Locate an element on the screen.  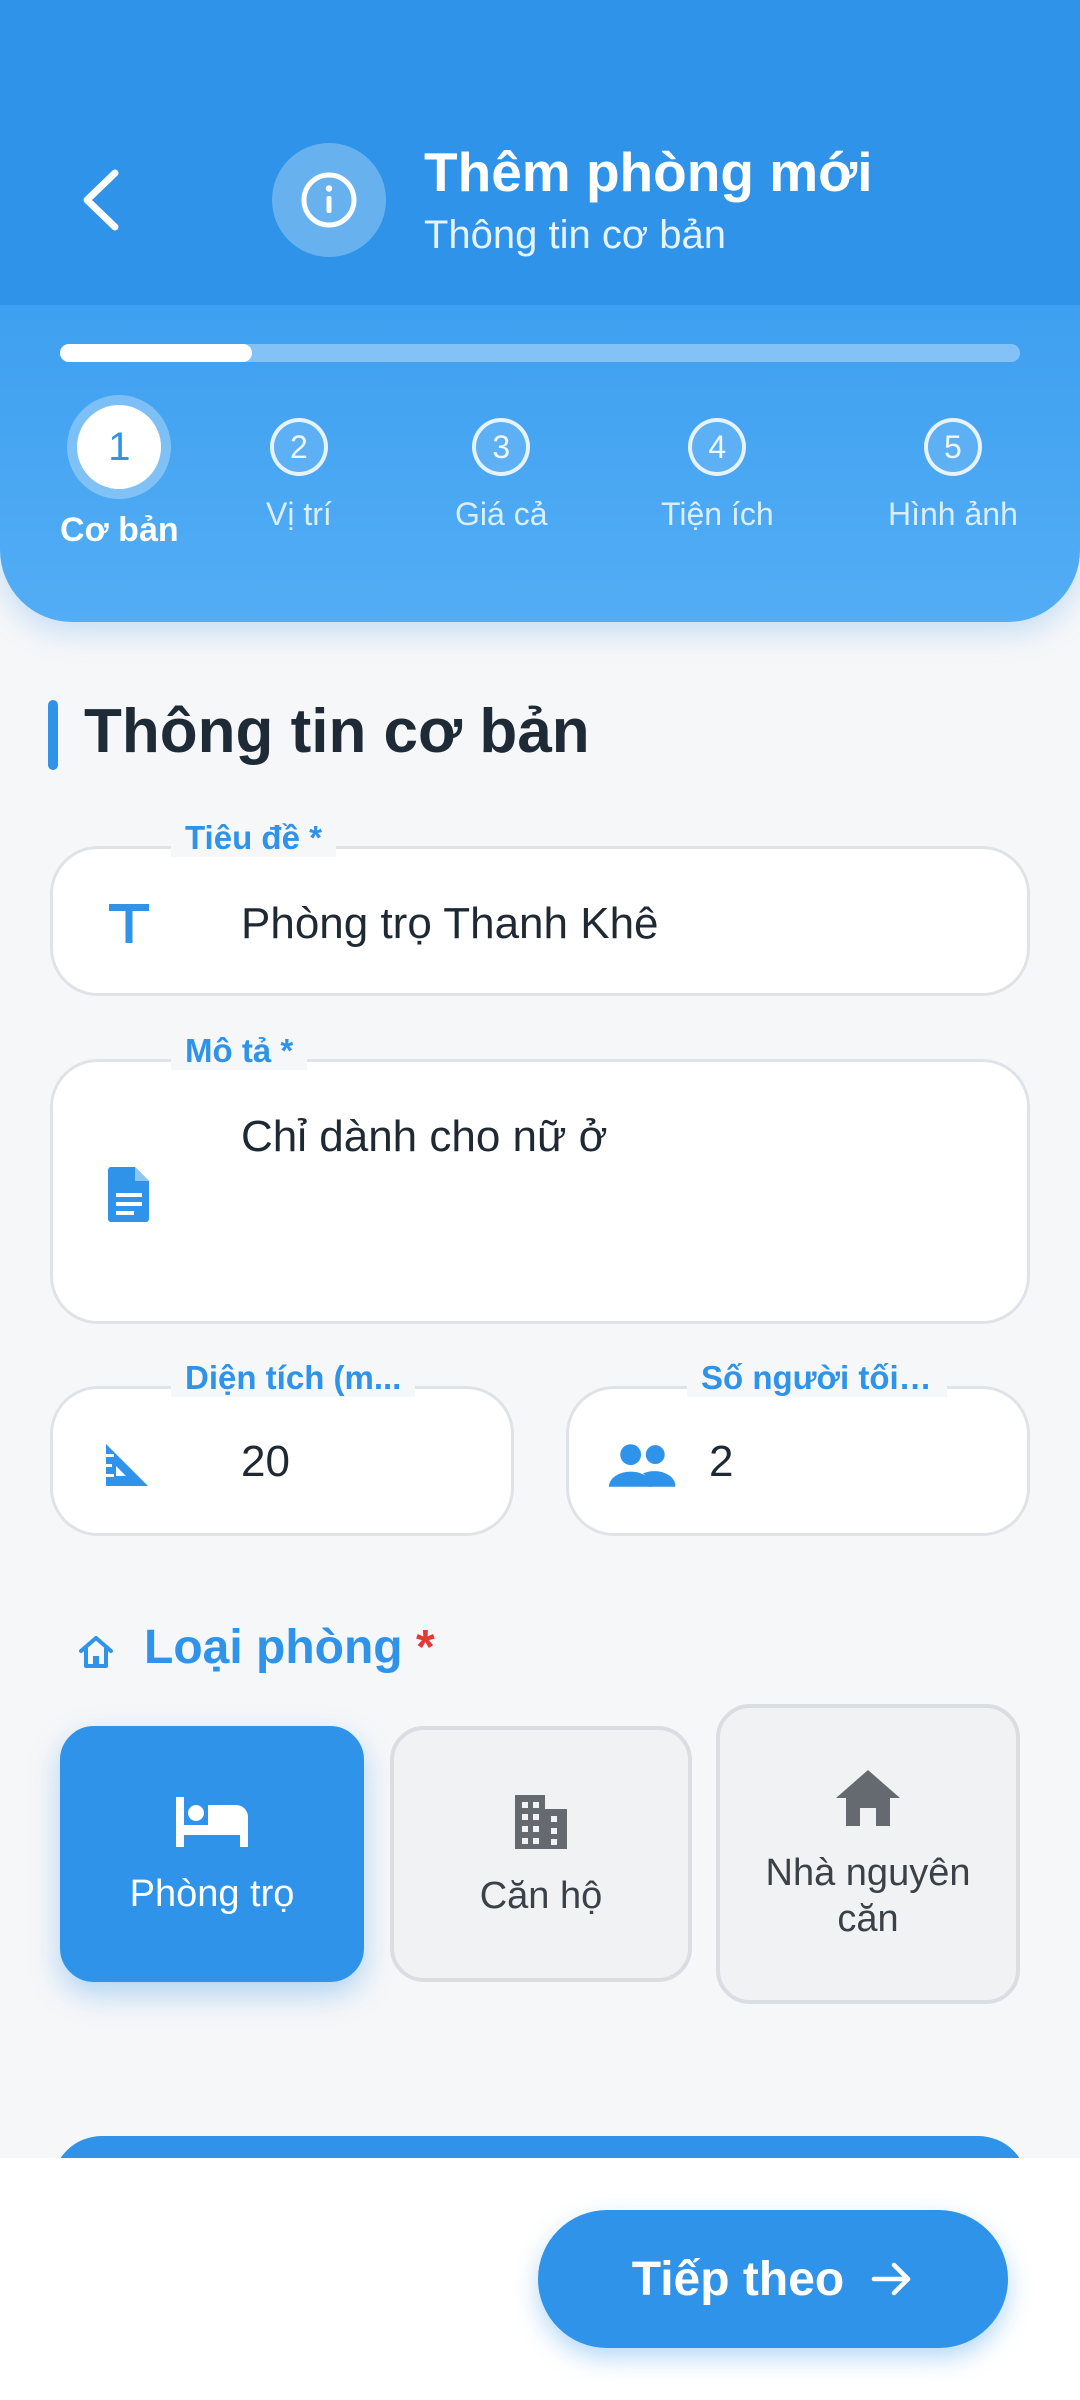
section-accent-bar is located at coordinates (53, 735).